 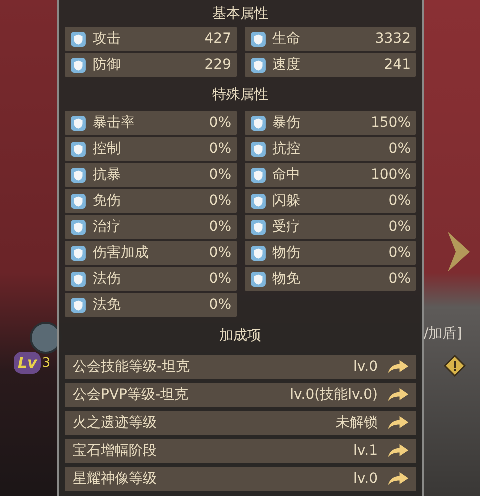 I want to click on stat-name: 暴伤, so click(x=287, y=123).